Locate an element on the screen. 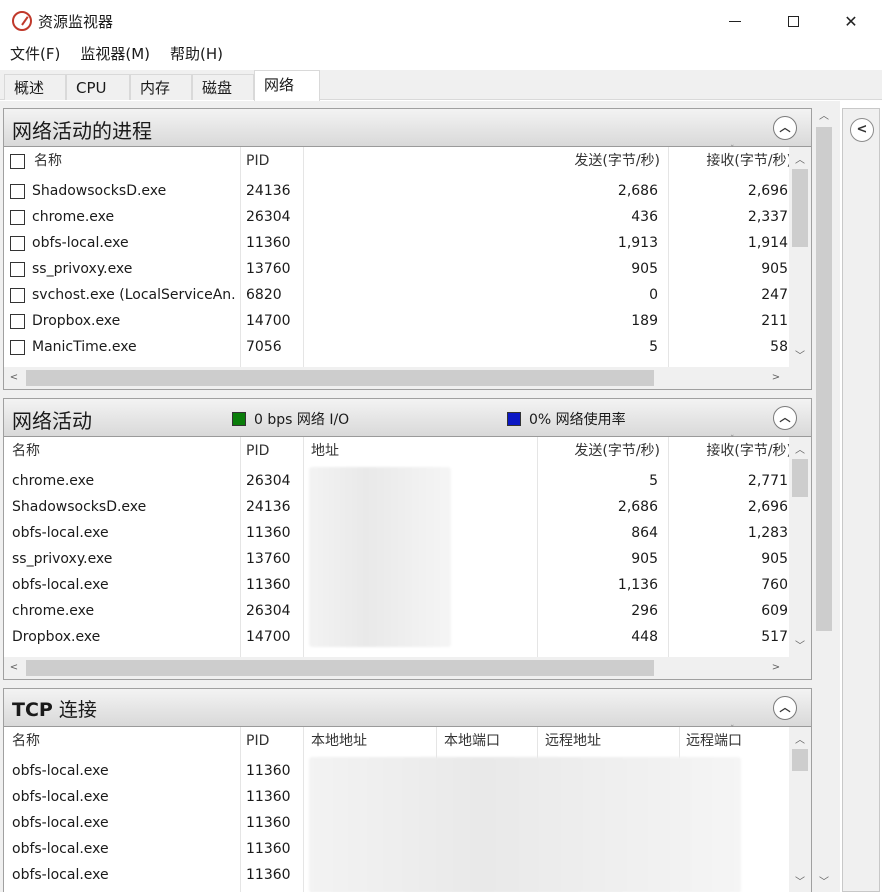 This screenshot has height=892, width=882. close-icon: ✕ is located at coordinates (851, 21).